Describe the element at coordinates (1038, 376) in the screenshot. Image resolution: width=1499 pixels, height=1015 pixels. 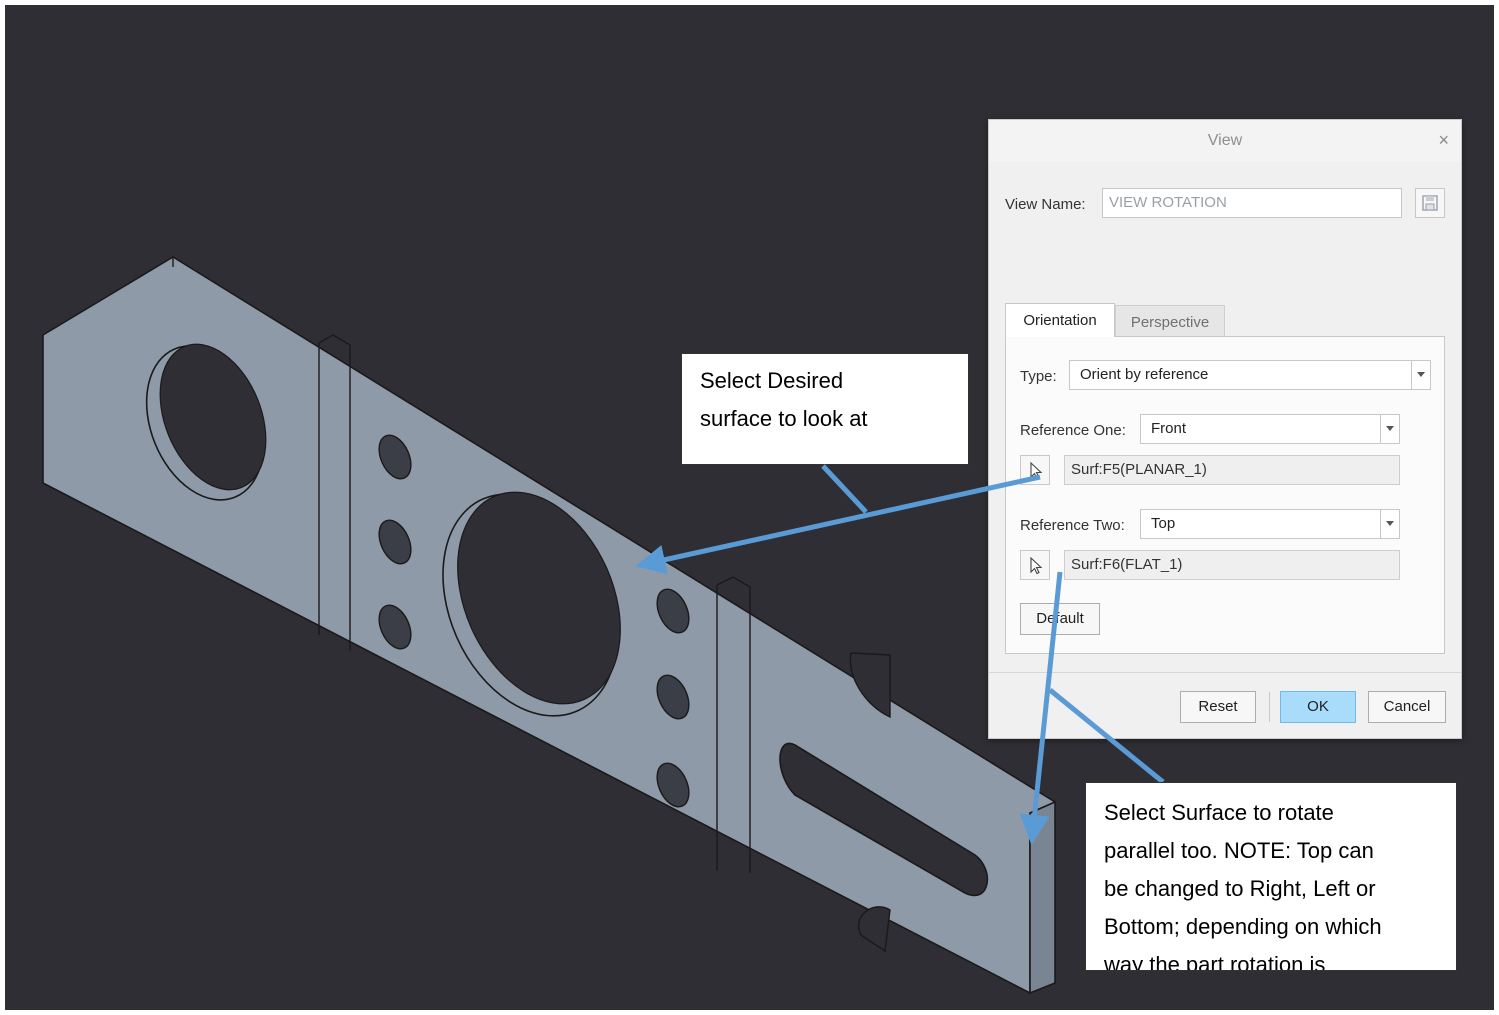
I see `type-label: Type:` at that location.